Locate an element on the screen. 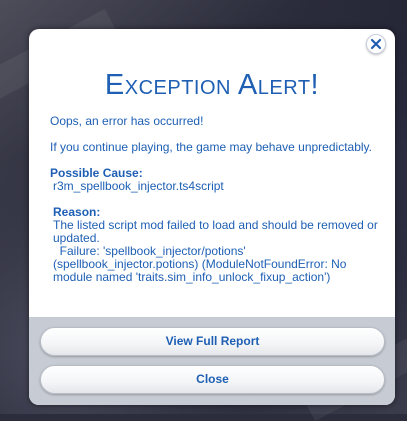 The height and width of the screenshot is (421, 407). possible-cause-value: r3m_spellbook_injector.ts4script is located at coordinates (138, 186).